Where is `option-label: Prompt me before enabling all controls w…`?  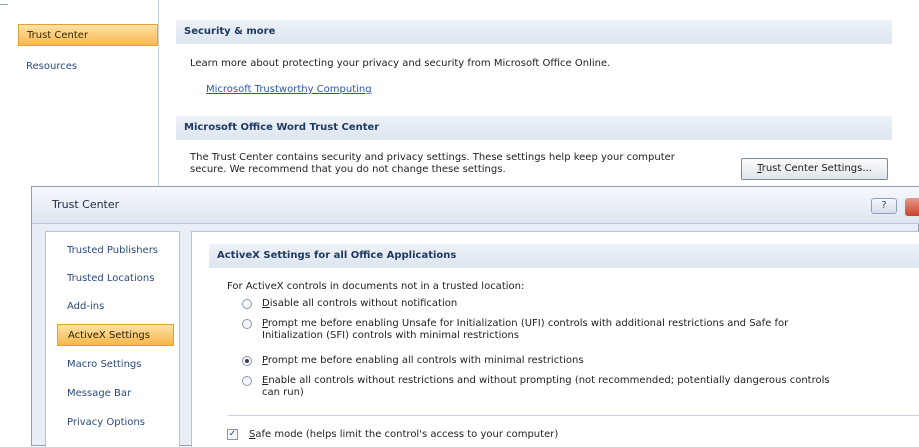 option-label: Prompt me before enabling all controls w… is located at coordinates (423, 360).